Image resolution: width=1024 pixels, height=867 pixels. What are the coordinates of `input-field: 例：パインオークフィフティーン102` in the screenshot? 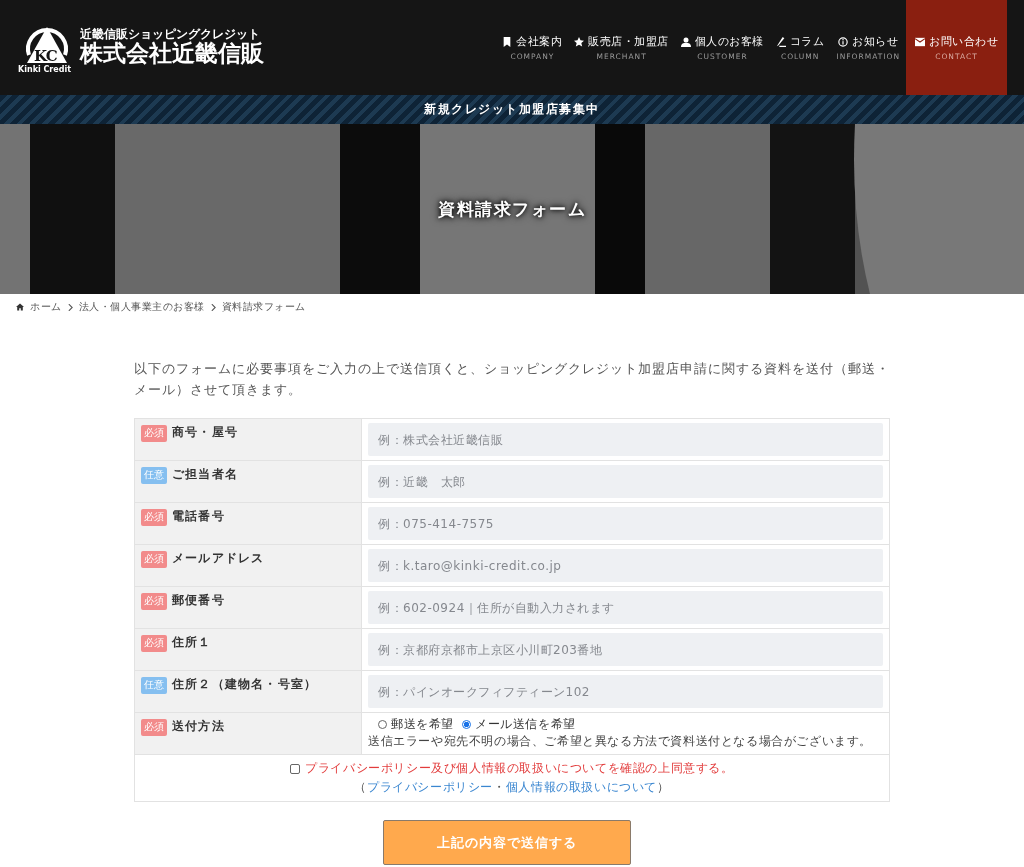 It's located at (625, 691).